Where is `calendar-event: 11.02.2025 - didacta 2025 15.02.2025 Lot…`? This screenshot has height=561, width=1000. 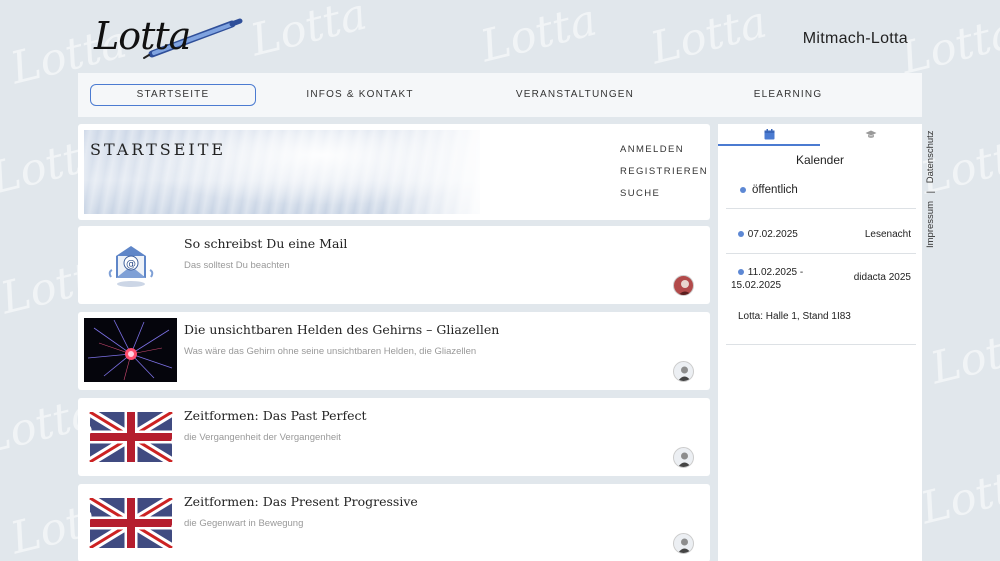 calendar-event: 11.02.2025 - didacta 2025 15.02.2025 Lot… is located at coordinates (821, 294).